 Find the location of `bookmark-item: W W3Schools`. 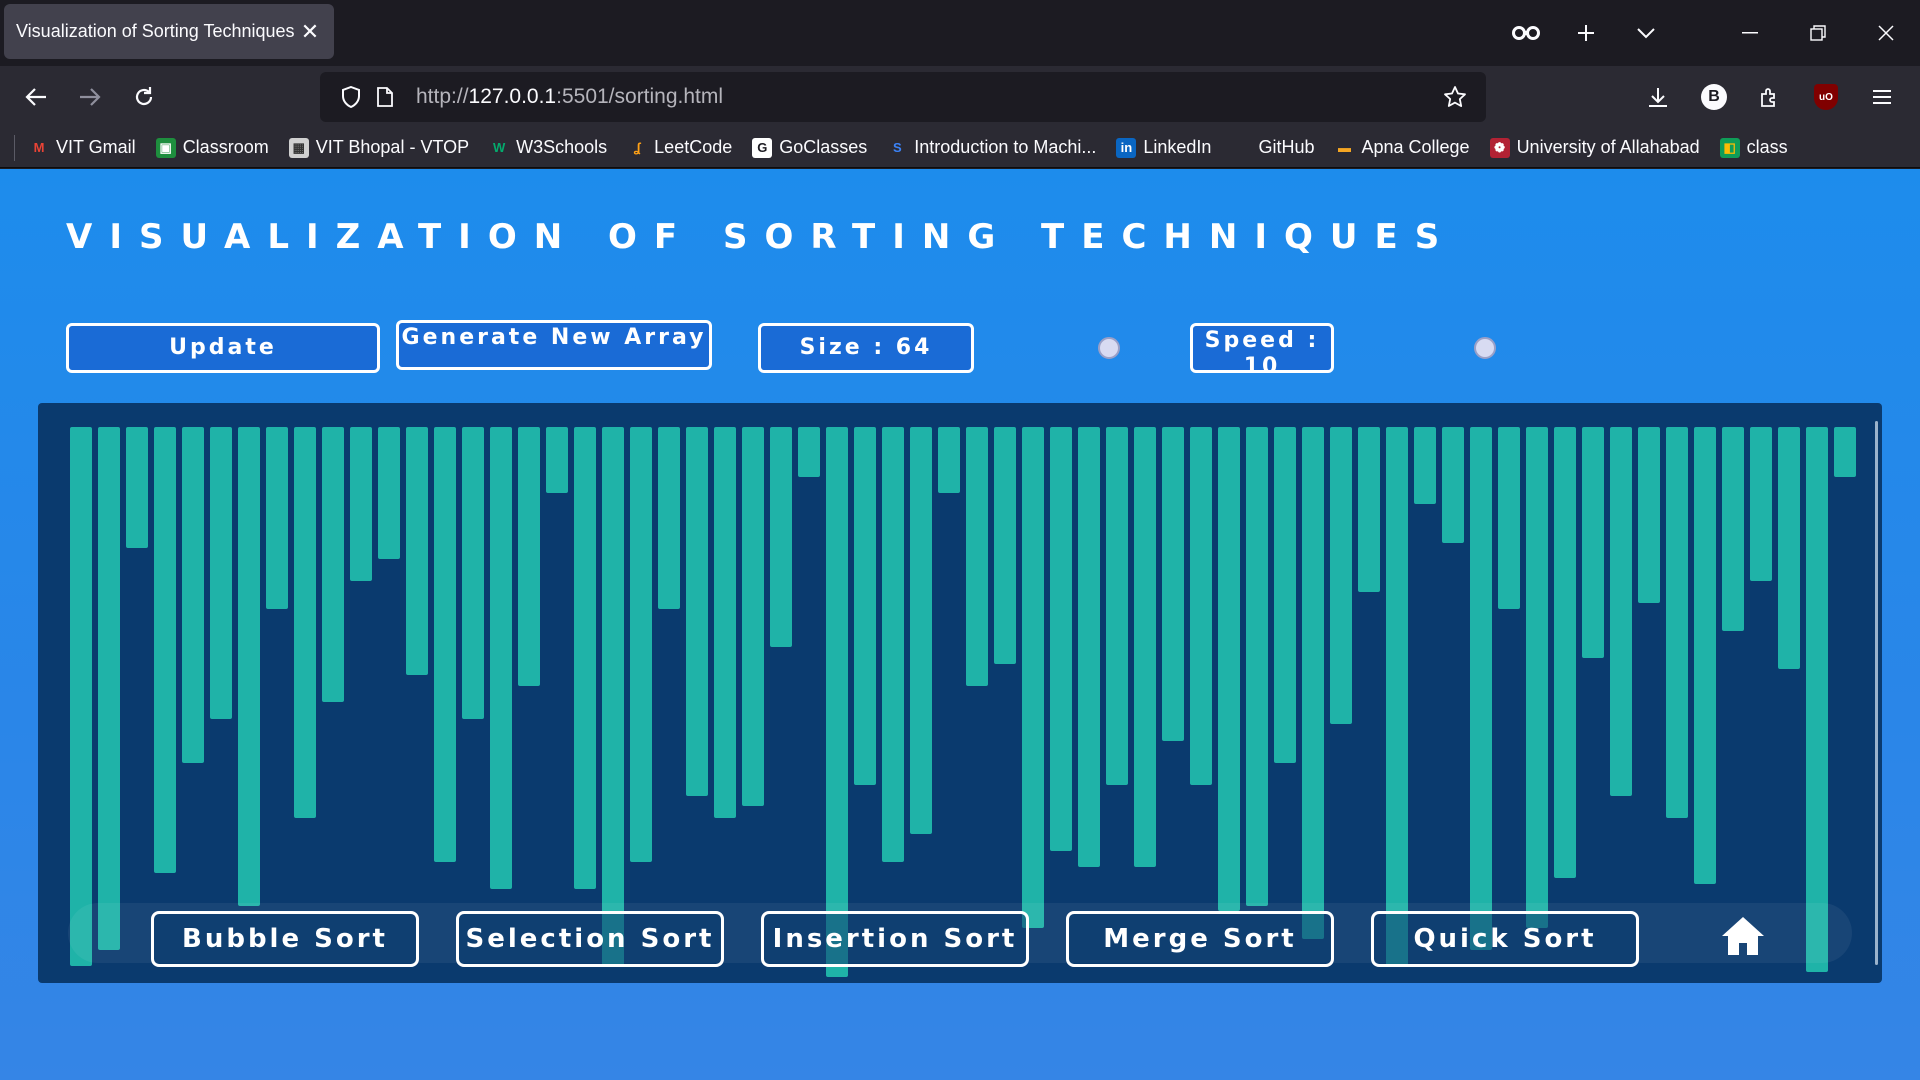

bookmark-item: W W3Schools is located at coordinates (548, 147).